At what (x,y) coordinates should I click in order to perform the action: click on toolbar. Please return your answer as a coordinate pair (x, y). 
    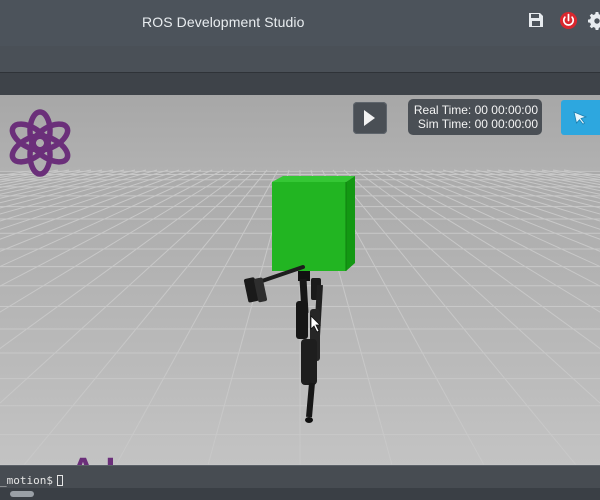
    Looking at the image, I should click on (300, 59).